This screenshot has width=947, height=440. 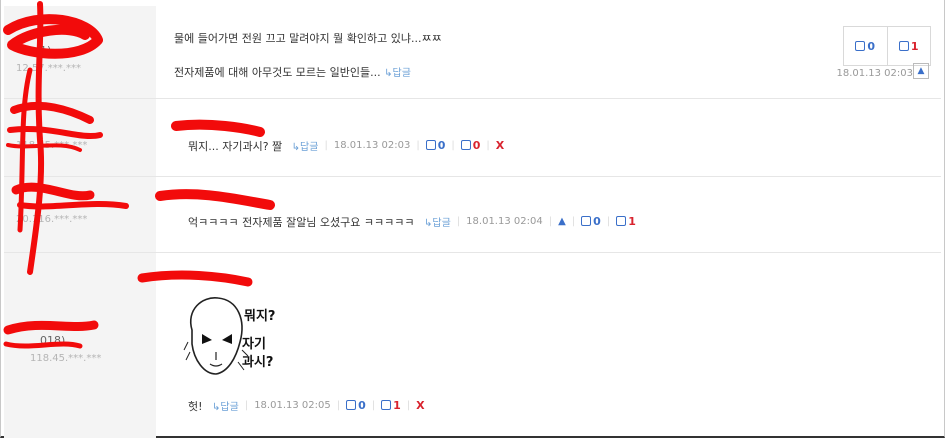 I want to click on comment-meta: ↳답글 | 18.01.13 02:05 | 0 | 1 | X, so click(x=318, y=405).